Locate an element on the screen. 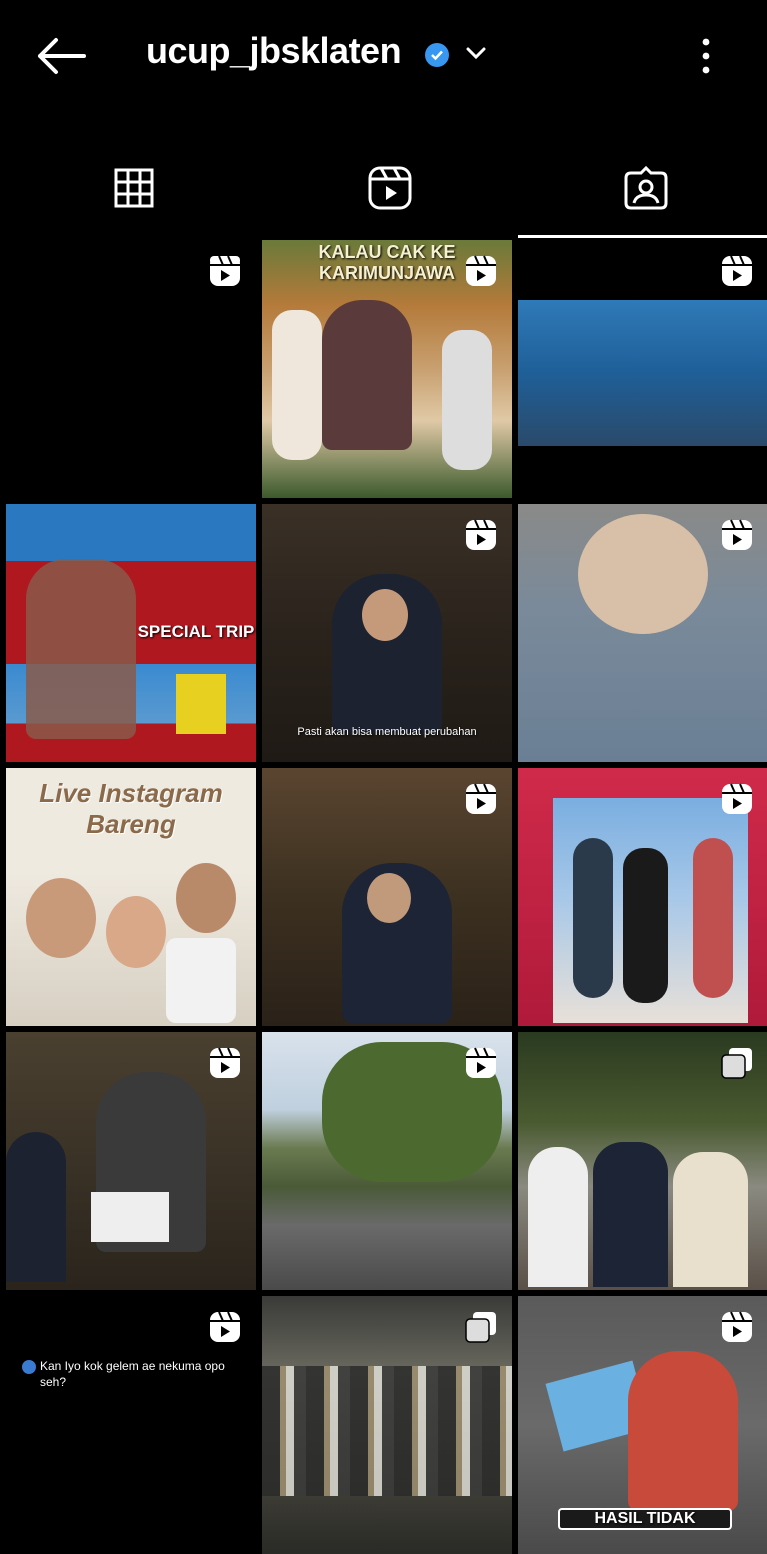 This screenshot has height=1554, width=767. post-thumbnail: SPECIAL TRIP is located at coordinates (131, 633).